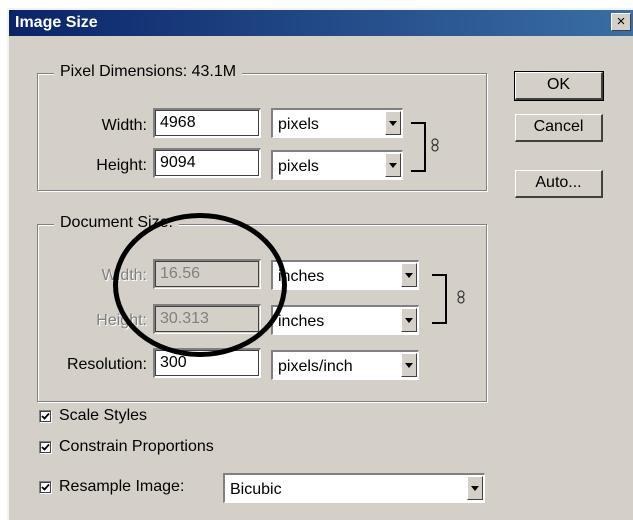 The image size is (633, 520). Describe the element at coordinates (207, 274) in the screenshot. I see `doc-width-input: 16.56` at that location.